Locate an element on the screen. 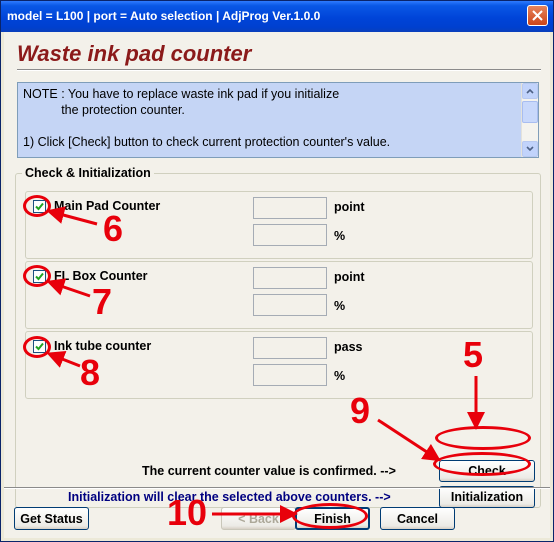 This screenshot has width=554, height=542. scroll-thumb is located at coordinates (530, 112).